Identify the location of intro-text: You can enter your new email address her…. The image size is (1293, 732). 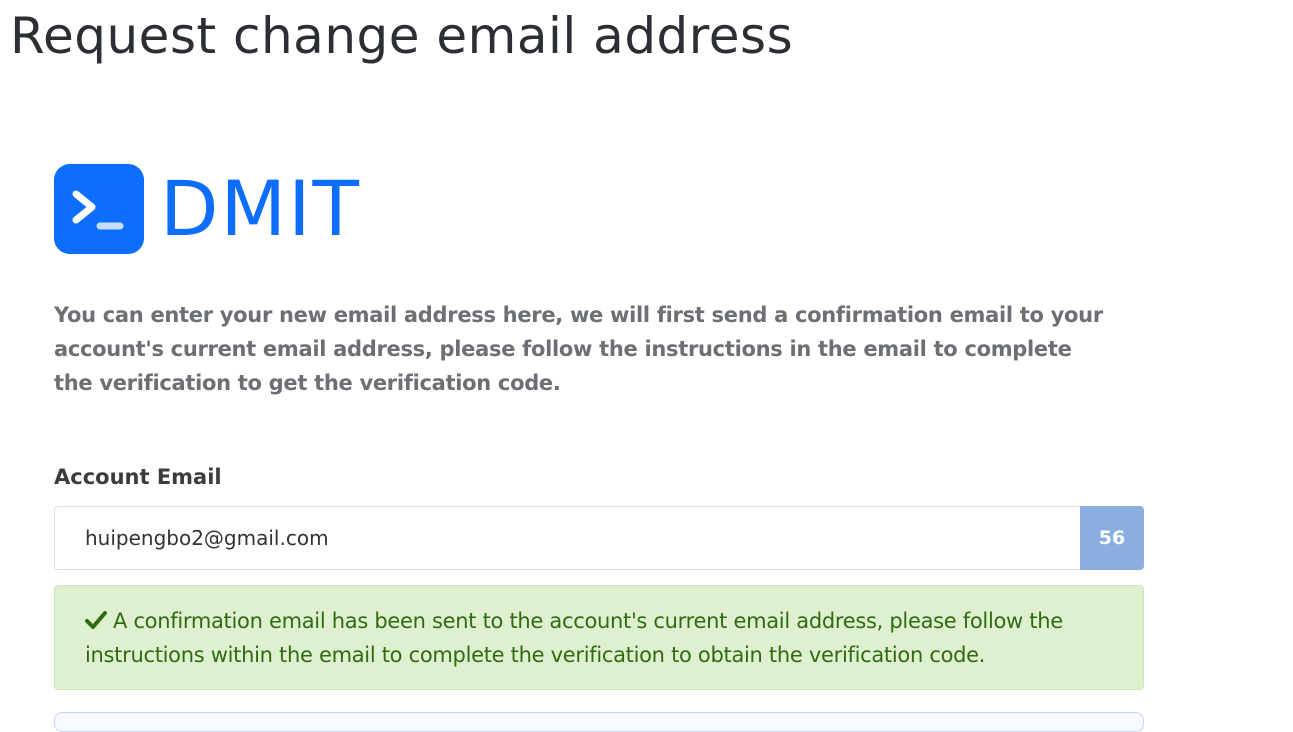
(578, 349).